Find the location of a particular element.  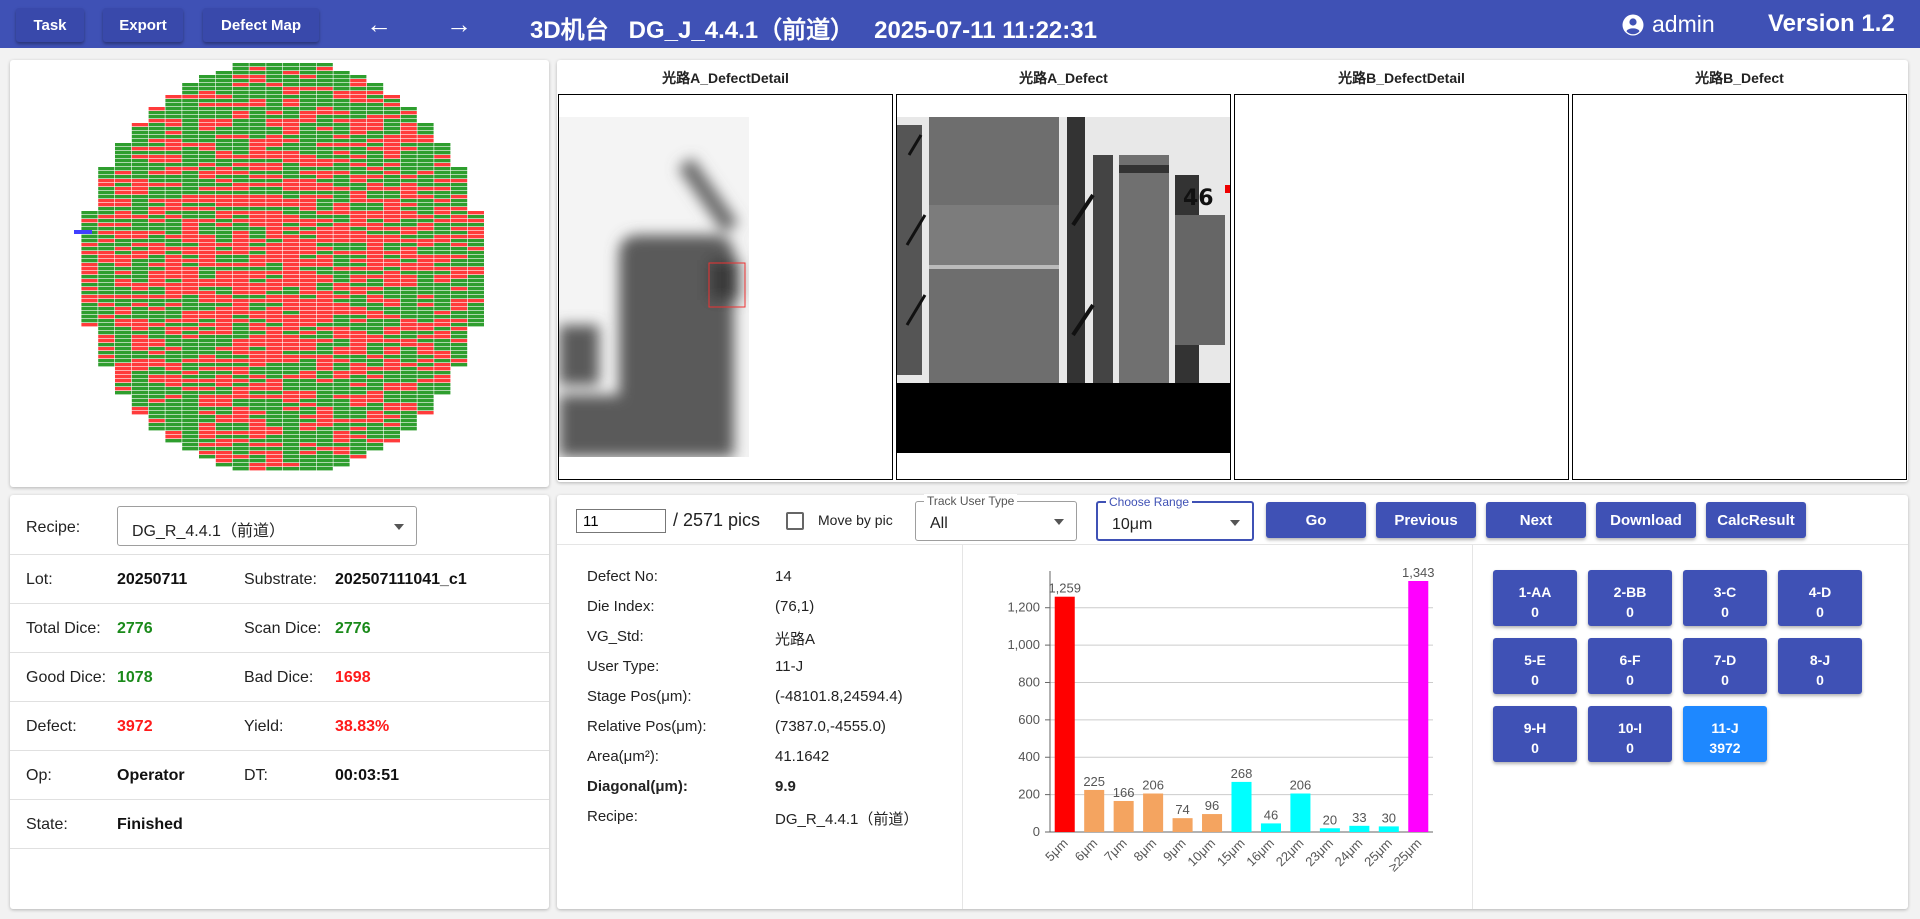

user-type-button: 7-D 0 is located at coordinates (1725, 666).